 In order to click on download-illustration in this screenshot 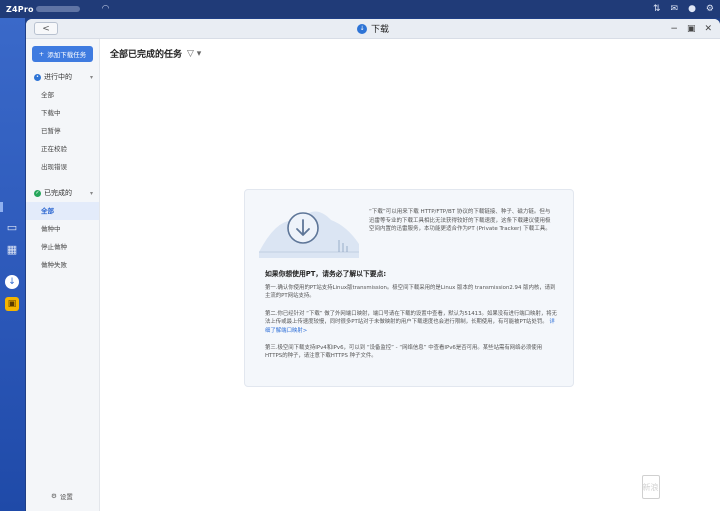, I will do `click(309, 234)`.